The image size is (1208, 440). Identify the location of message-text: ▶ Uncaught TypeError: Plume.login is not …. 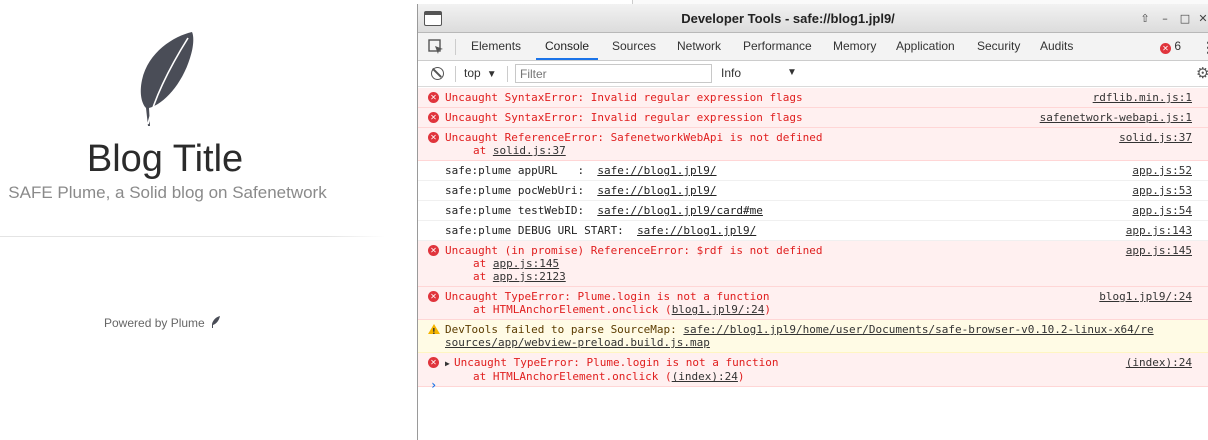
(826, 363).